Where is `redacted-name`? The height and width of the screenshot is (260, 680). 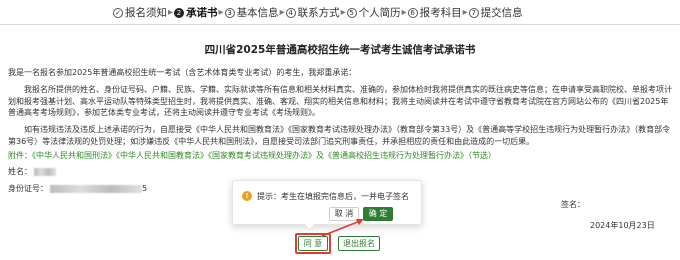 redacted-name is located at coordinates (45, 171).